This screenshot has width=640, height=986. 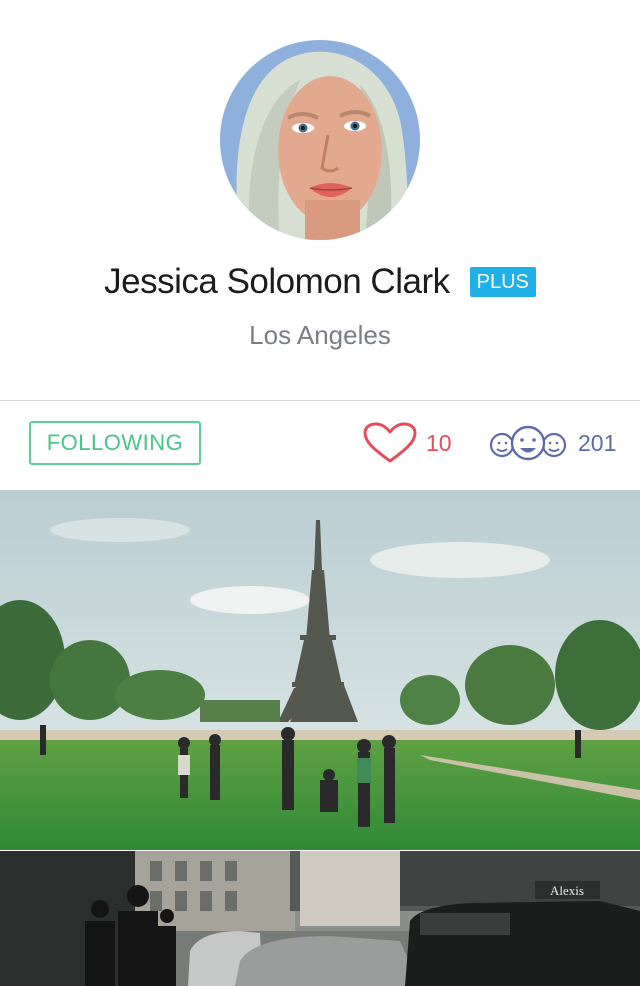 I want to click on group-faces-icon, so click(x=528, y=443).